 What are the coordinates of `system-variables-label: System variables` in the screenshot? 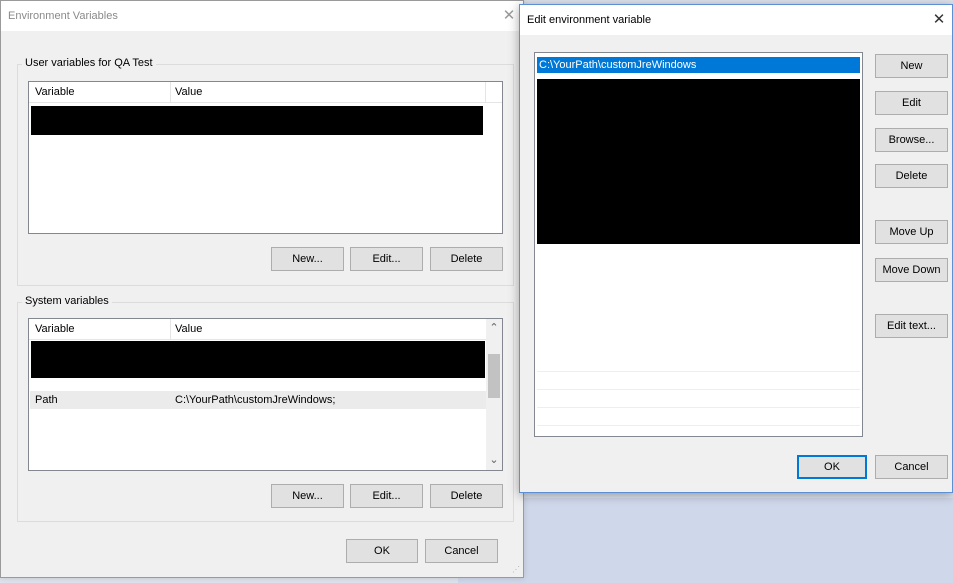 It's located at (67, 301).